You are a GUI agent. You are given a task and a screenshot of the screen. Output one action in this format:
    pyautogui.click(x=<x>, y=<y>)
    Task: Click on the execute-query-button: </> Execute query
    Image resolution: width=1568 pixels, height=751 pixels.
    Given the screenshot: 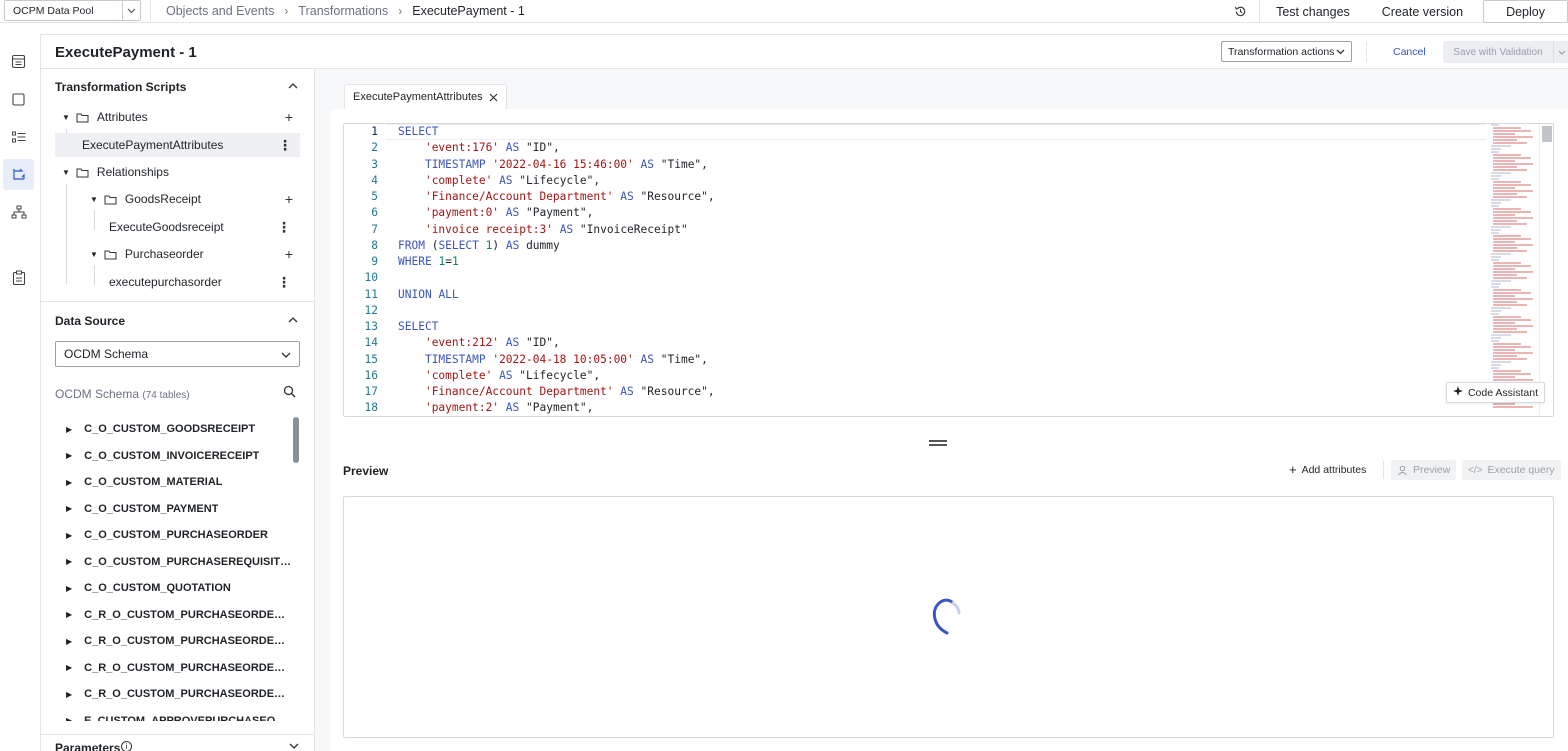 What is the action you would take?
    pyautogui.click(x=1511, y=470)
    